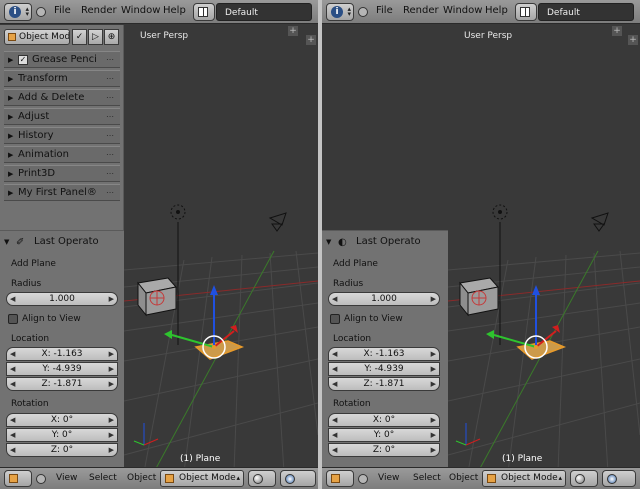 Image resolution: width=640 pixels, height=489 pixels. Describe the element at coordinates (62, 173) in the screenshot. I see `panel-print3d: ▶ Print3D ⋯` at that location.